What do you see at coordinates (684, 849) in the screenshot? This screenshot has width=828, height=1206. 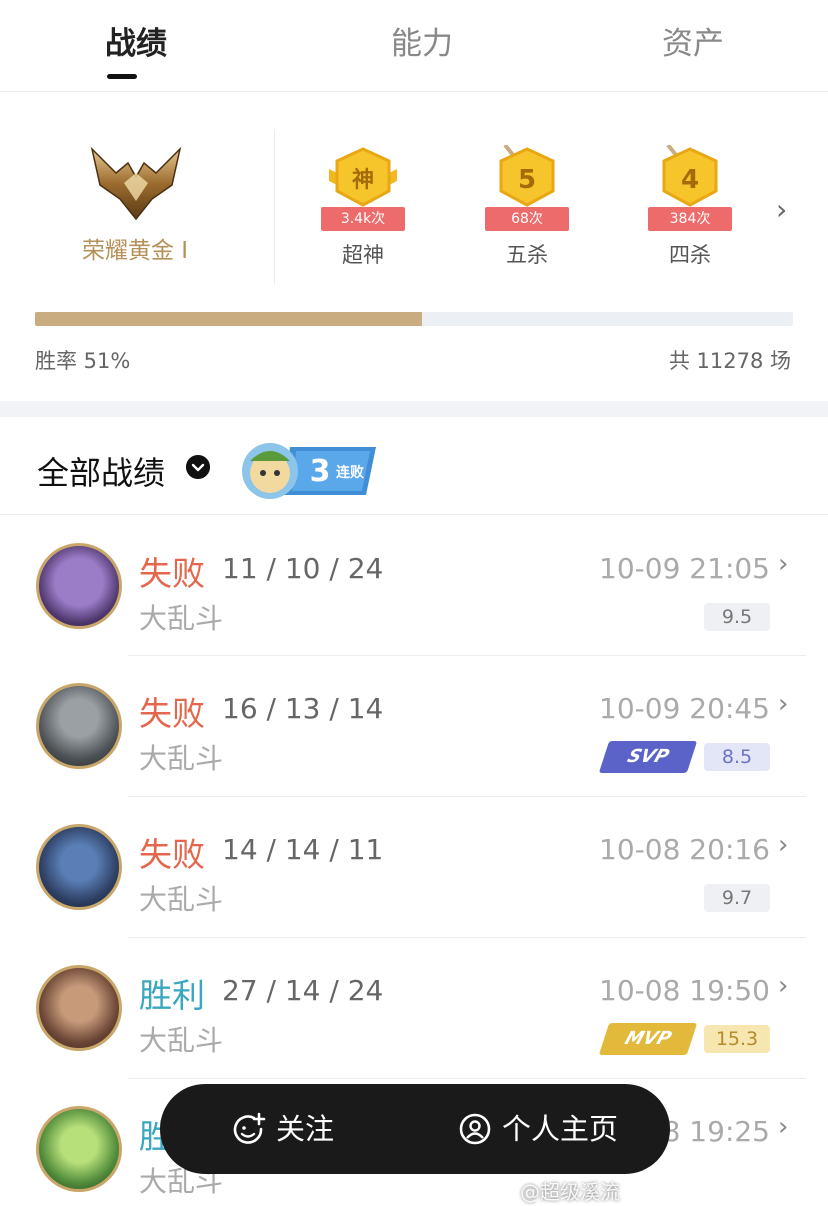 I see `match-time: 10-08 20:16` at bounding box center [684, 849].